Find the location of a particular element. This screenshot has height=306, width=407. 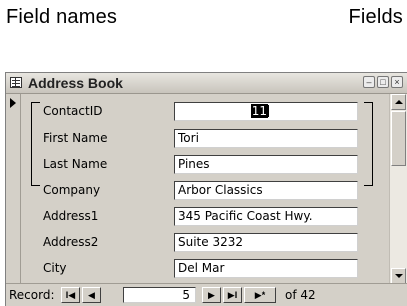

scroll-thumb is located at coordinates (398, 138).